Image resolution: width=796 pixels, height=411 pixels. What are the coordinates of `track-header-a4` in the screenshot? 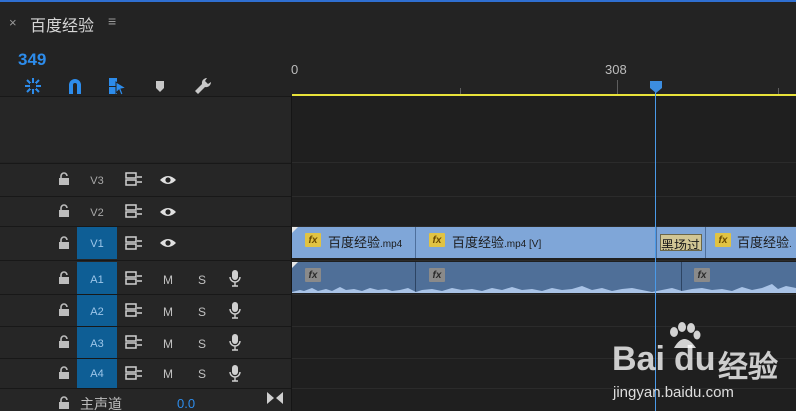 It's located at (145, 373).